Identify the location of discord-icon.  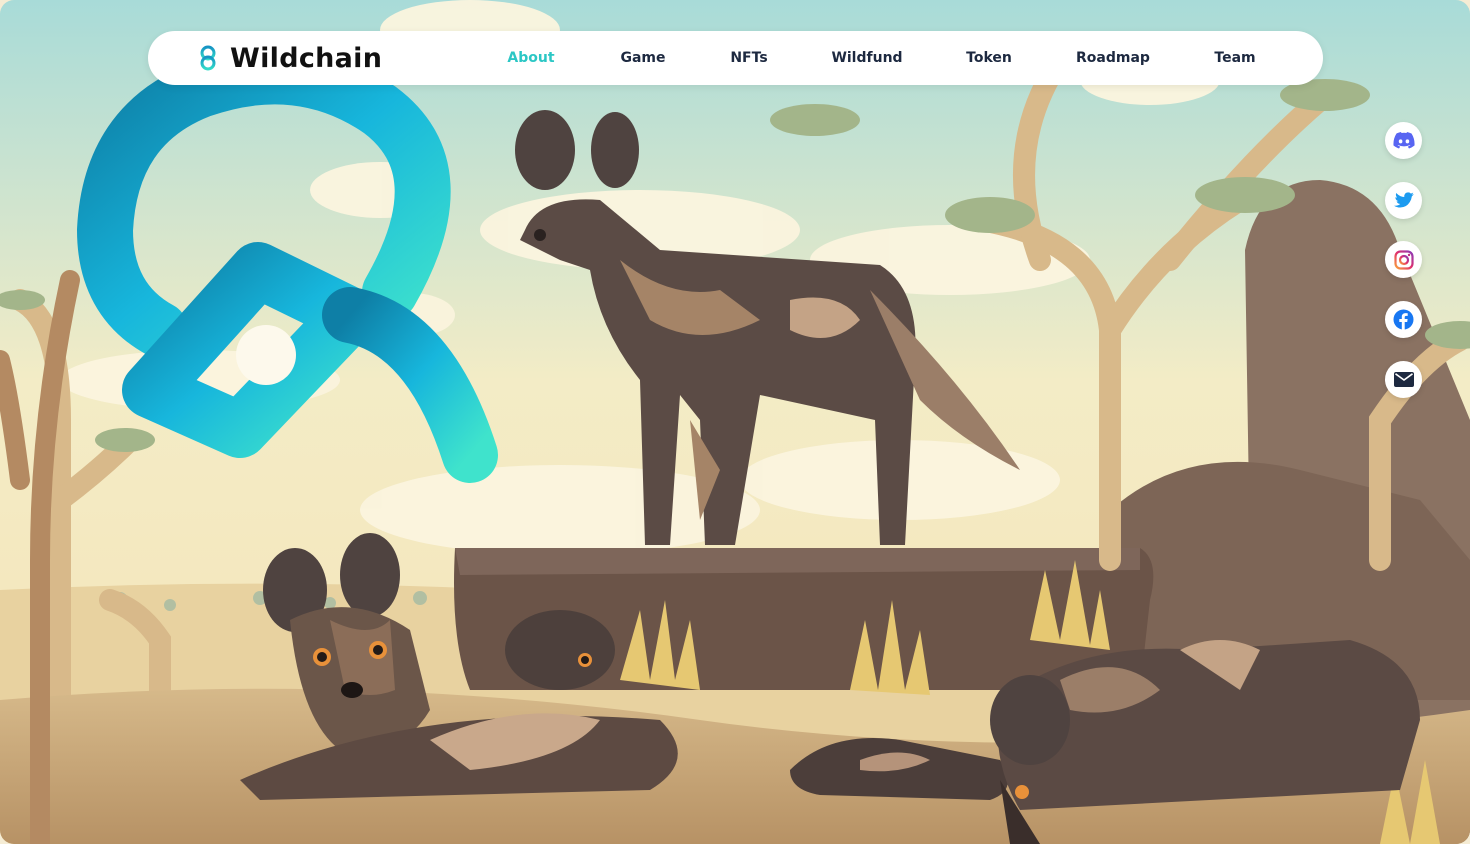
(1403, 140).